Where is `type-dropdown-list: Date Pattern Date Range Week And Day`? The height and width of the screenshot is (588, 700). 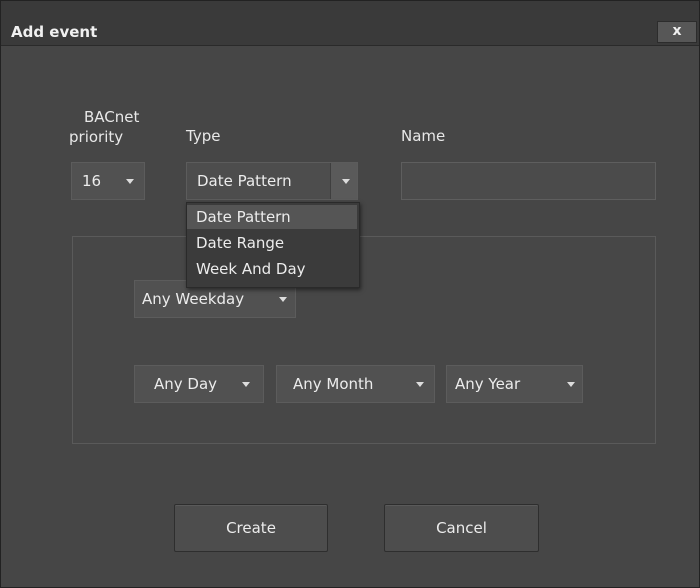 type-dropdown-list: Date Pattern Date Range Week And Day is located at coordinates (273, 245).